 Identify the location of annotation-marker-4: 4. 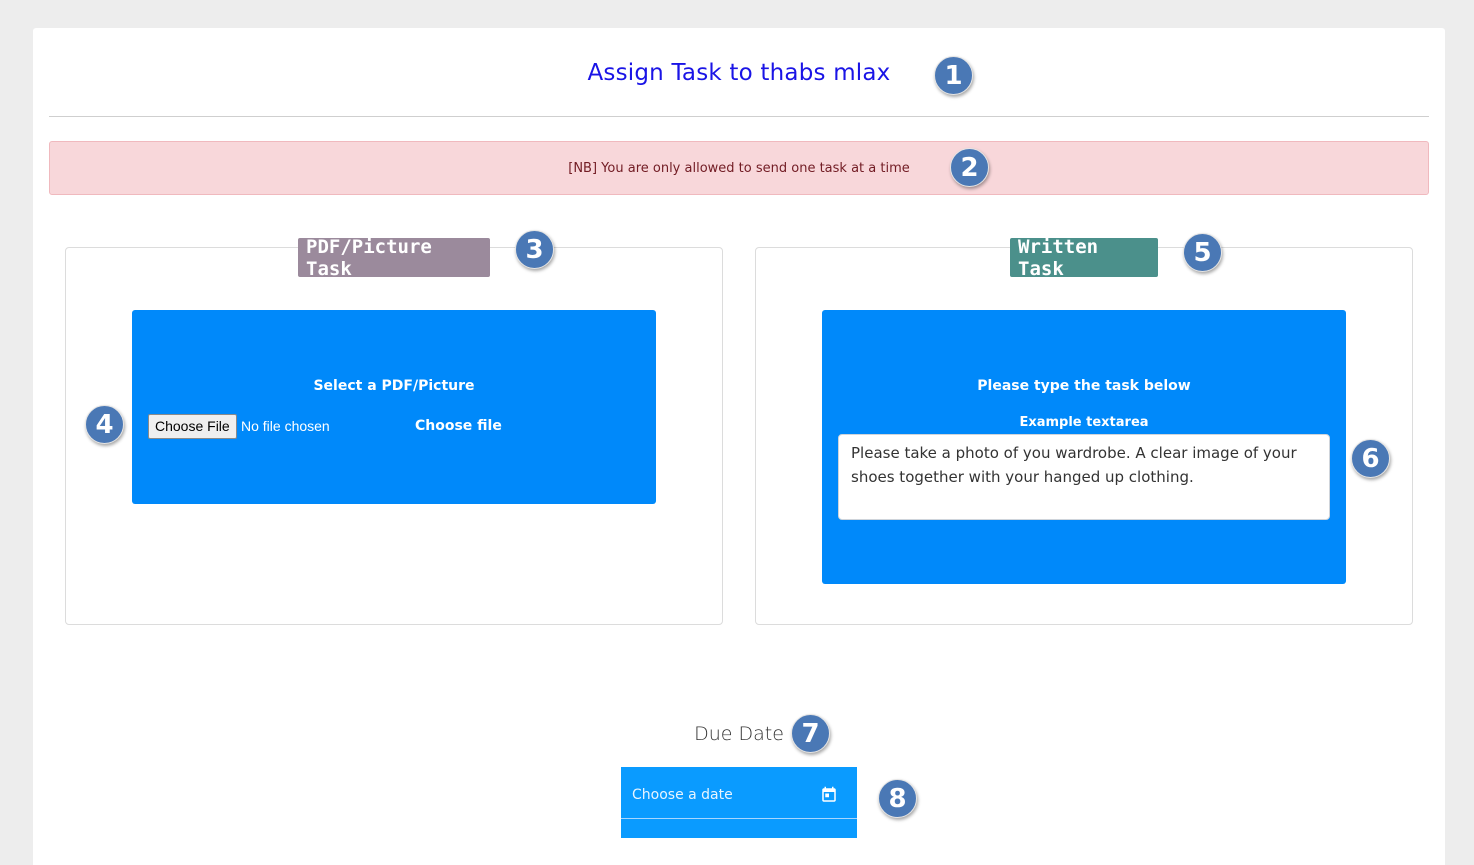
(104, 424).